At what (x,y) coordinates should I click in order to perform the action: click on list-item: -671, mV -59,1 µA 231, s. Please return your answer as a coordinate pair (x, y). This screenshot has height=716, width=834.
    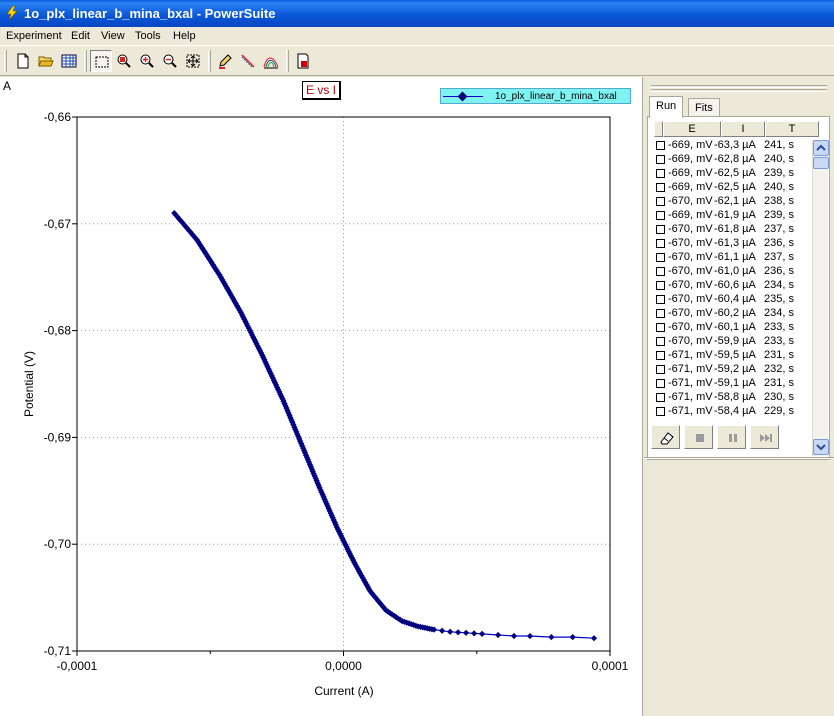
    Looking at the image, I should click on (732, 383).